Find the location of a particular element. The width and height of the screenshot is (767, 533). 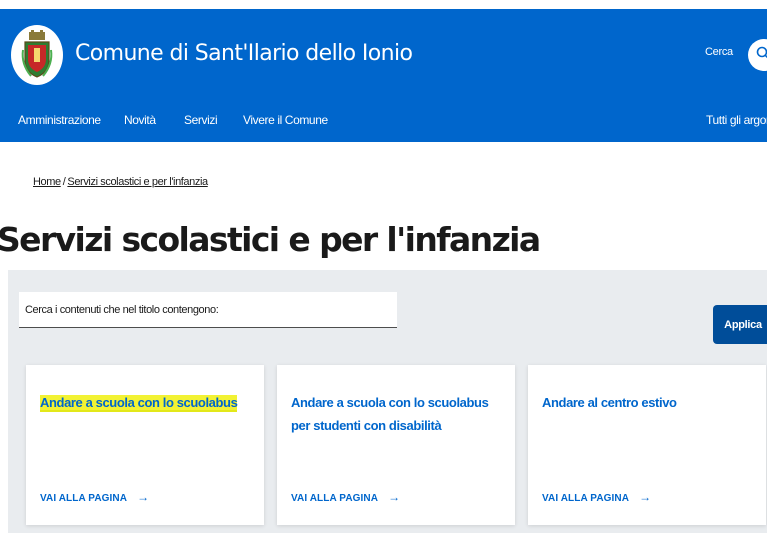

card-title: Andare a scuola con lo scuolabus is located at coordinates (142, 402).